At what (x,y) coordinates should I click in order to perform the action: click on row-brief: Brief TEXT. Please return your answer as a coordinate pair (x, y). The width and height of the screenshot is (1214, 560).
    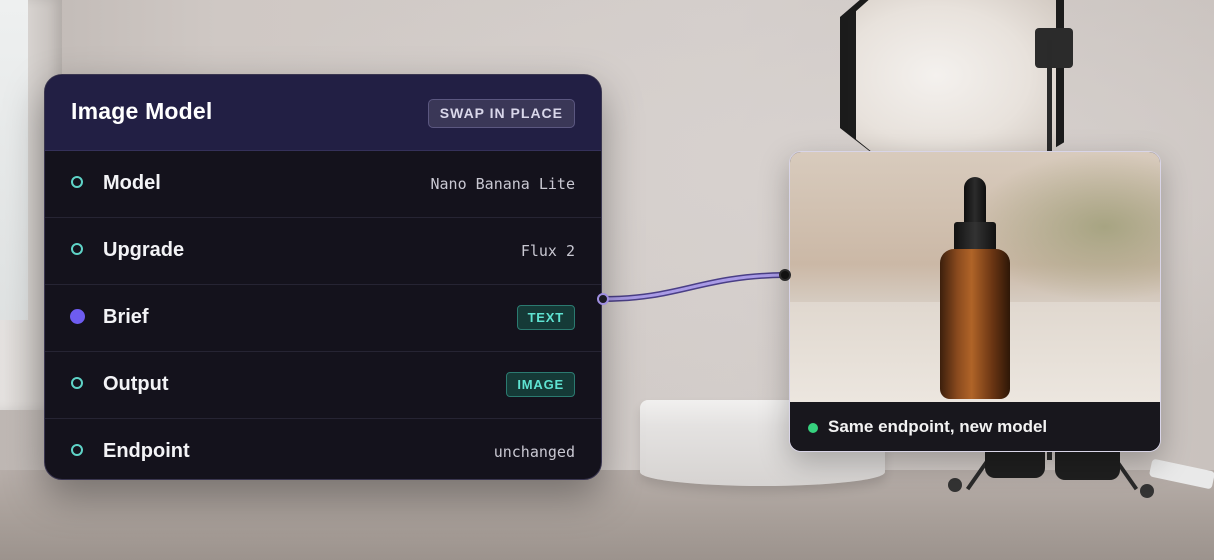
    Looking at the image, I should click on (323, 318).